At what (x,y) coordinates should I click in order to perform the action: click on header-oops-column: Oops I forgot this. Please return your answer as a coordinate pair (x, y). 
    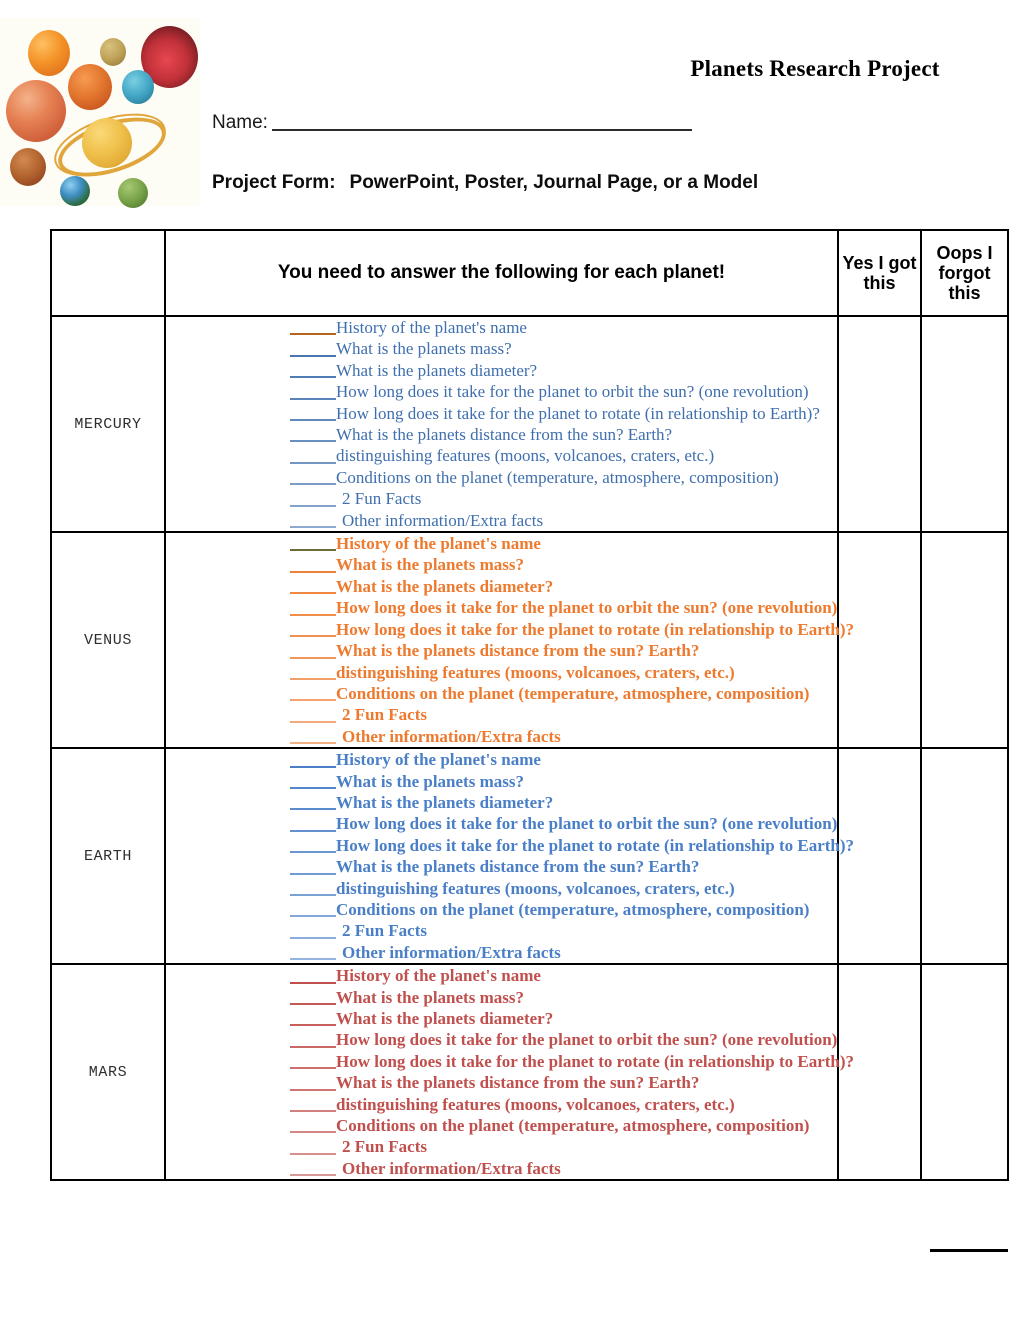
    Looking at the image, I should click on (964, 273).